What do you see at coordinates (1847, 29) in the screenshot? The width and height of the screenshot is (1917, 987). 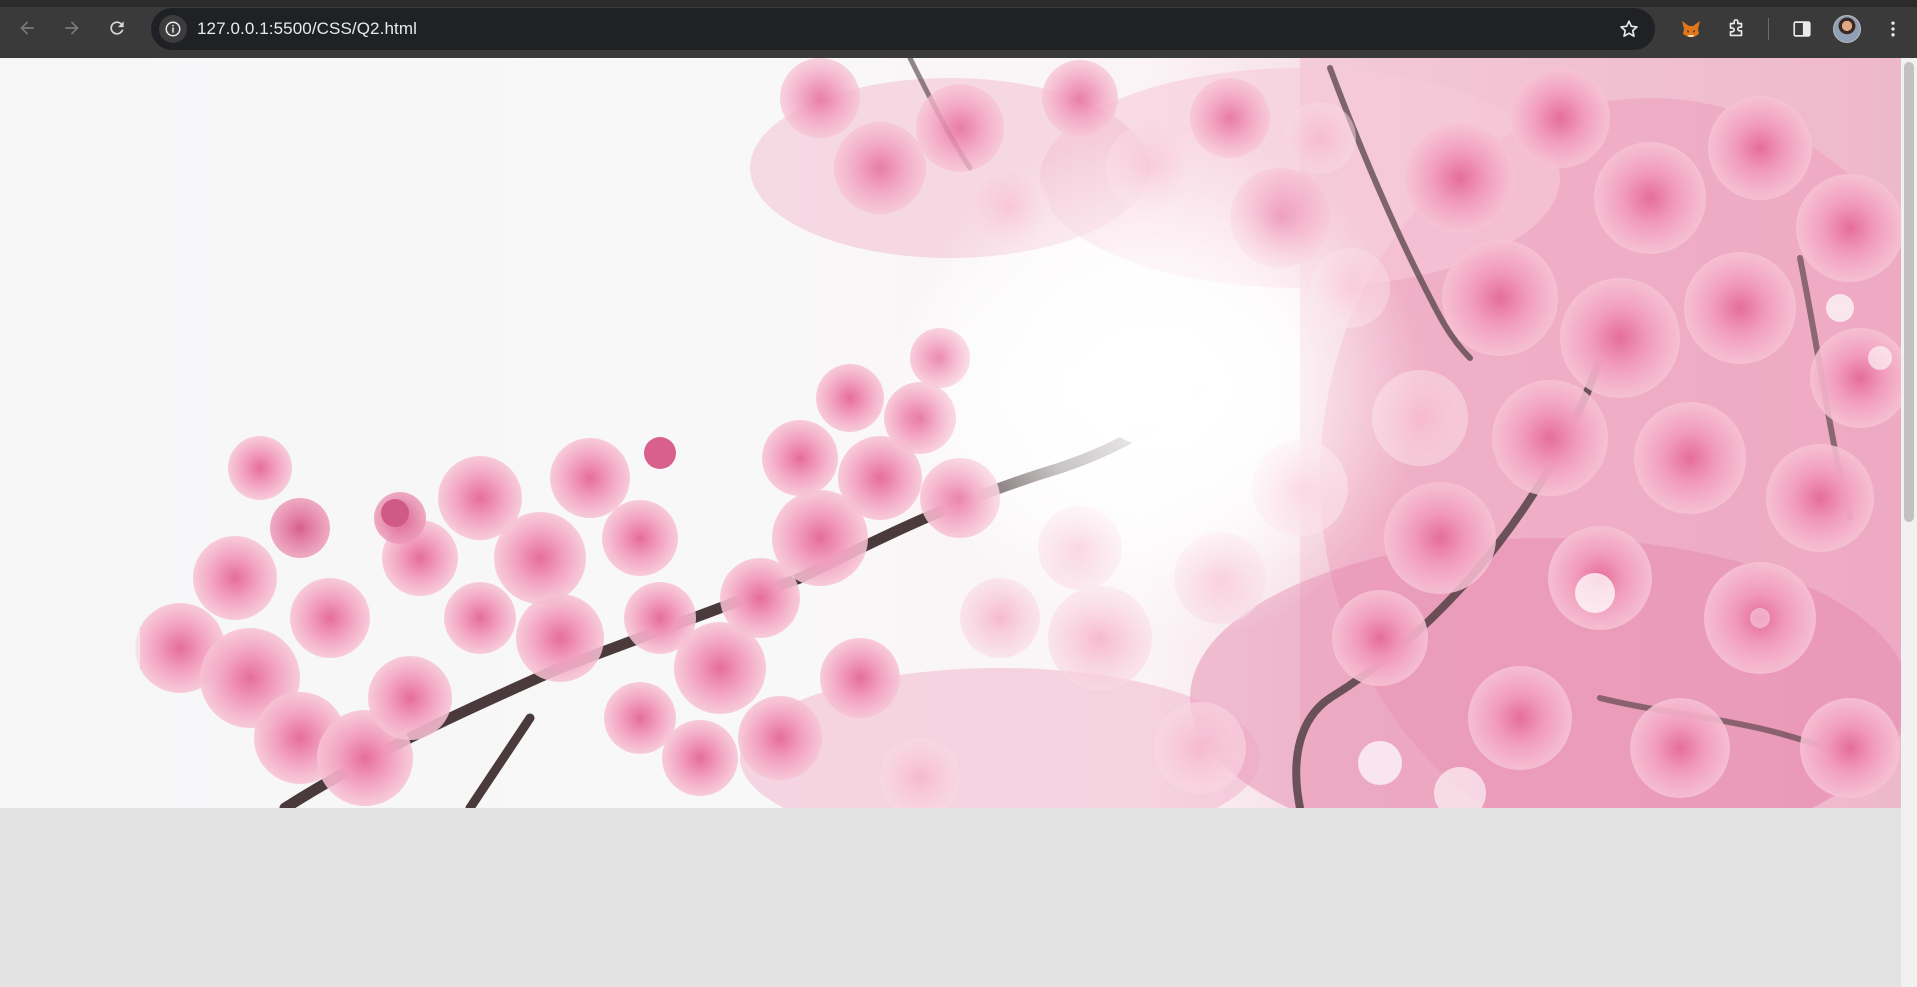 I see `profile-avatar` at bounding box center [1847, 29].